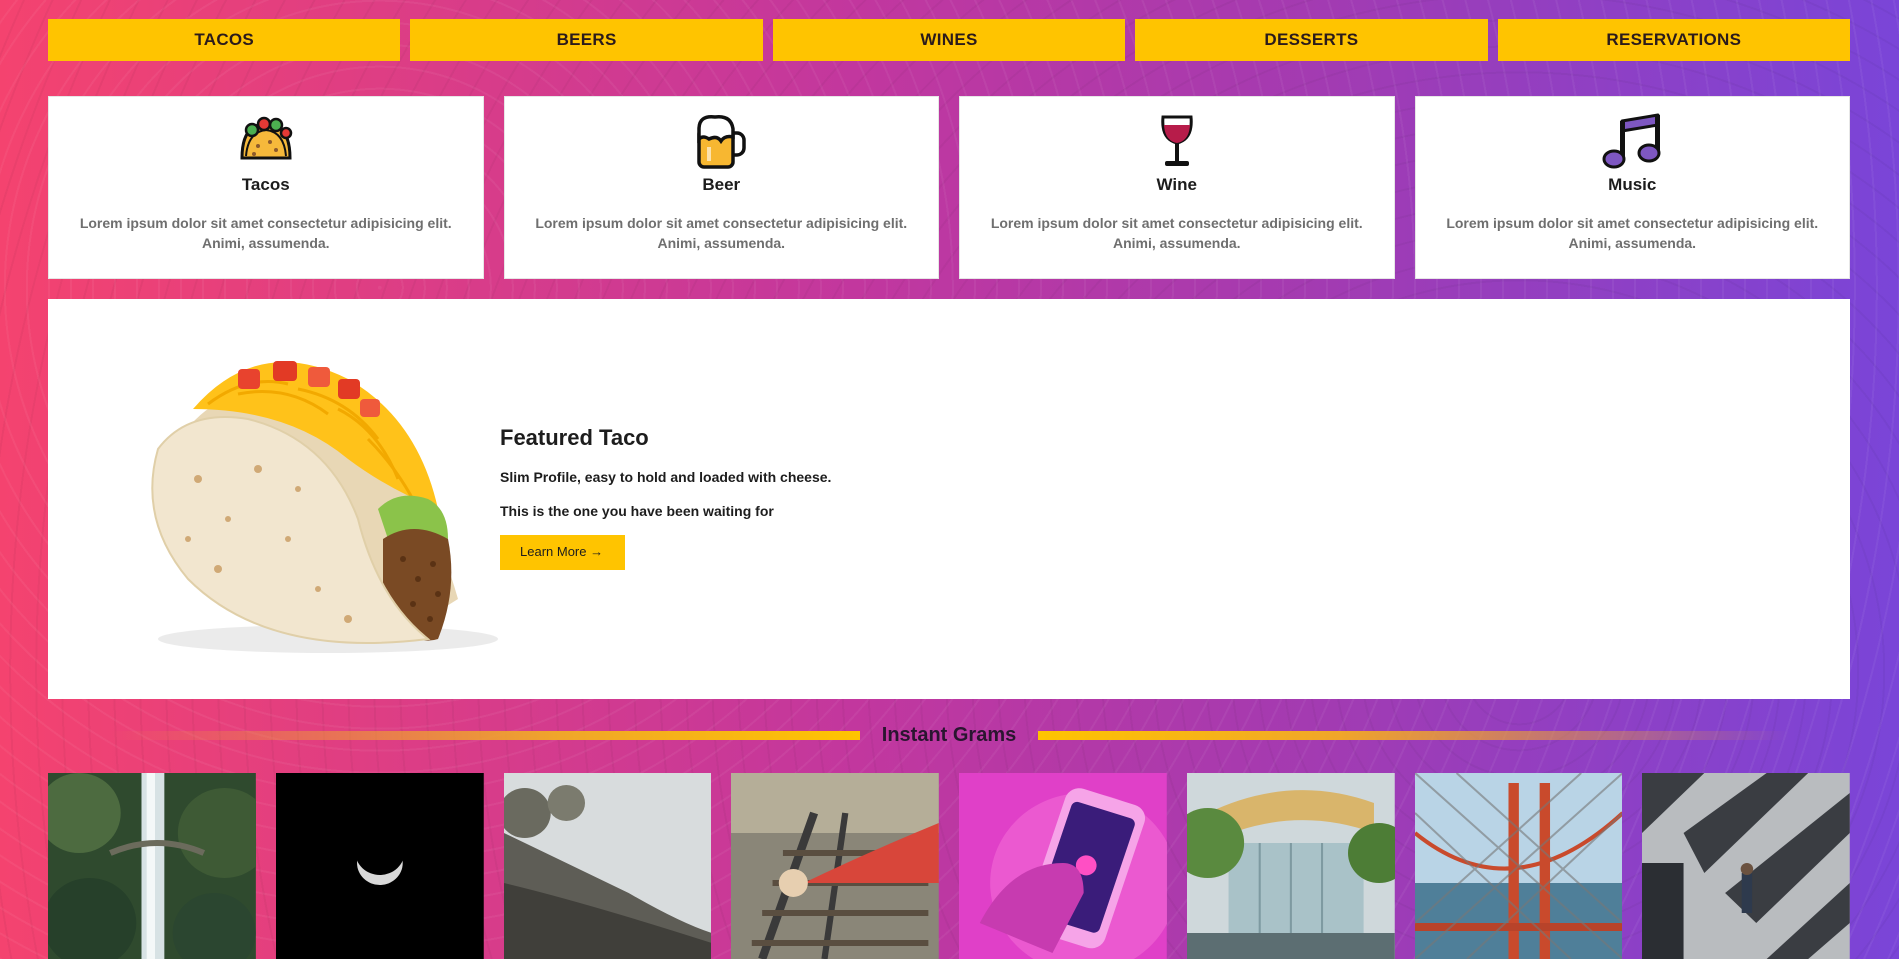 This screenshot has width=1899, height=959. What do you see at coordinates (1177, 142) in the screenshot?
I see `wine-glass-icon` at bounding box center [1177, 142].